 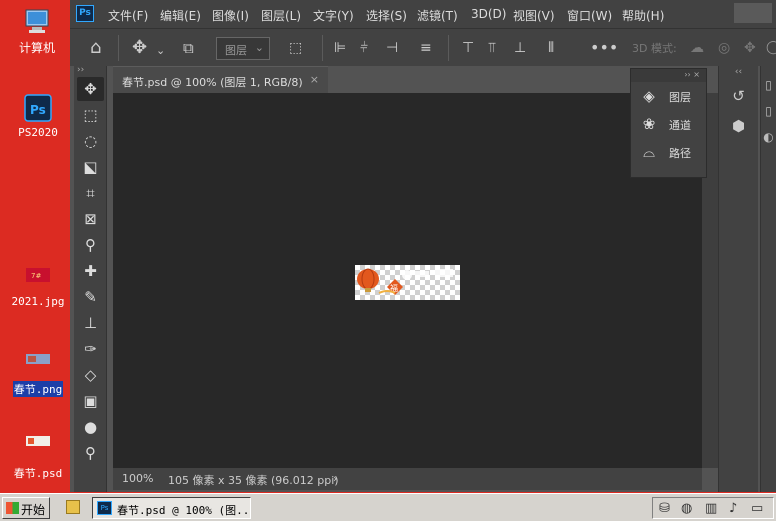 I want to click on align-top-icon: ⊤, so click(x=468, y=48).